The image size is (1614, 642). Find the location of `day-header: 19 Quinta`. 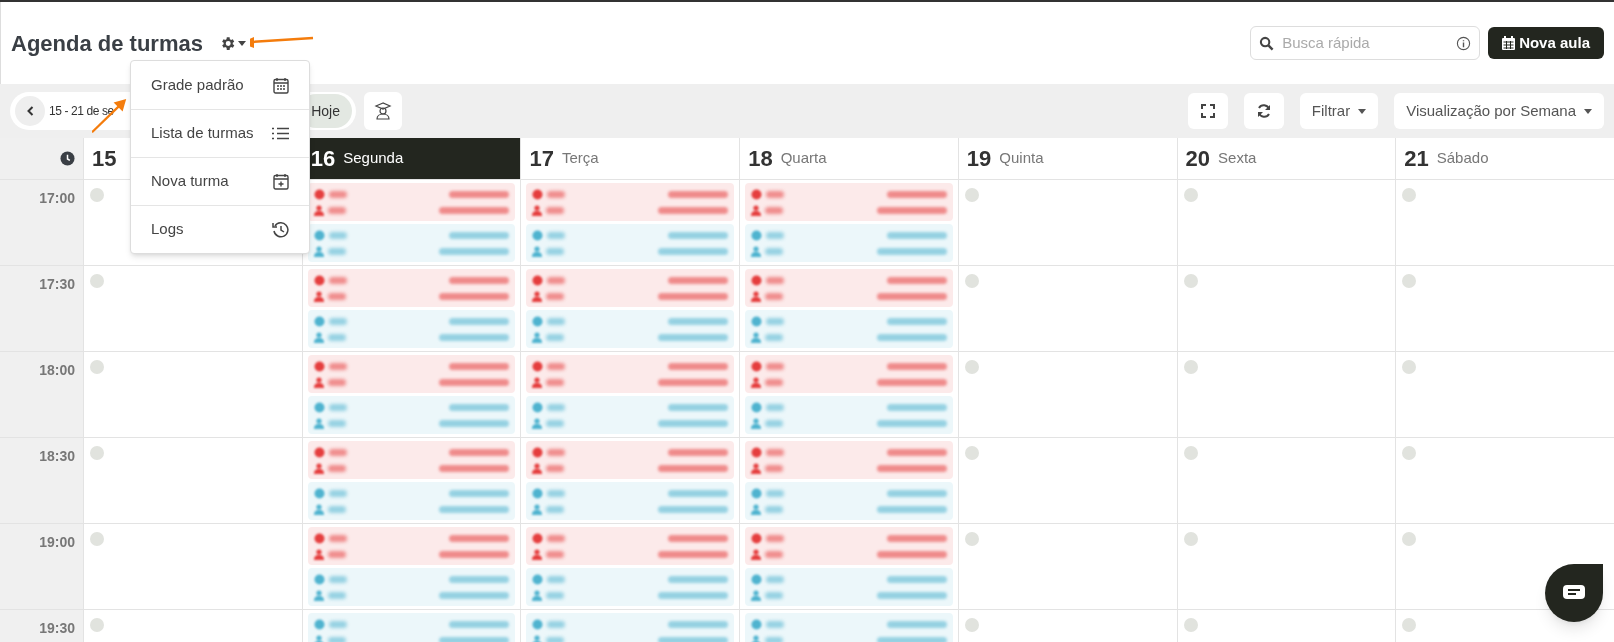

day-header: 19 Quinta is located at coordinates (1067, 159).